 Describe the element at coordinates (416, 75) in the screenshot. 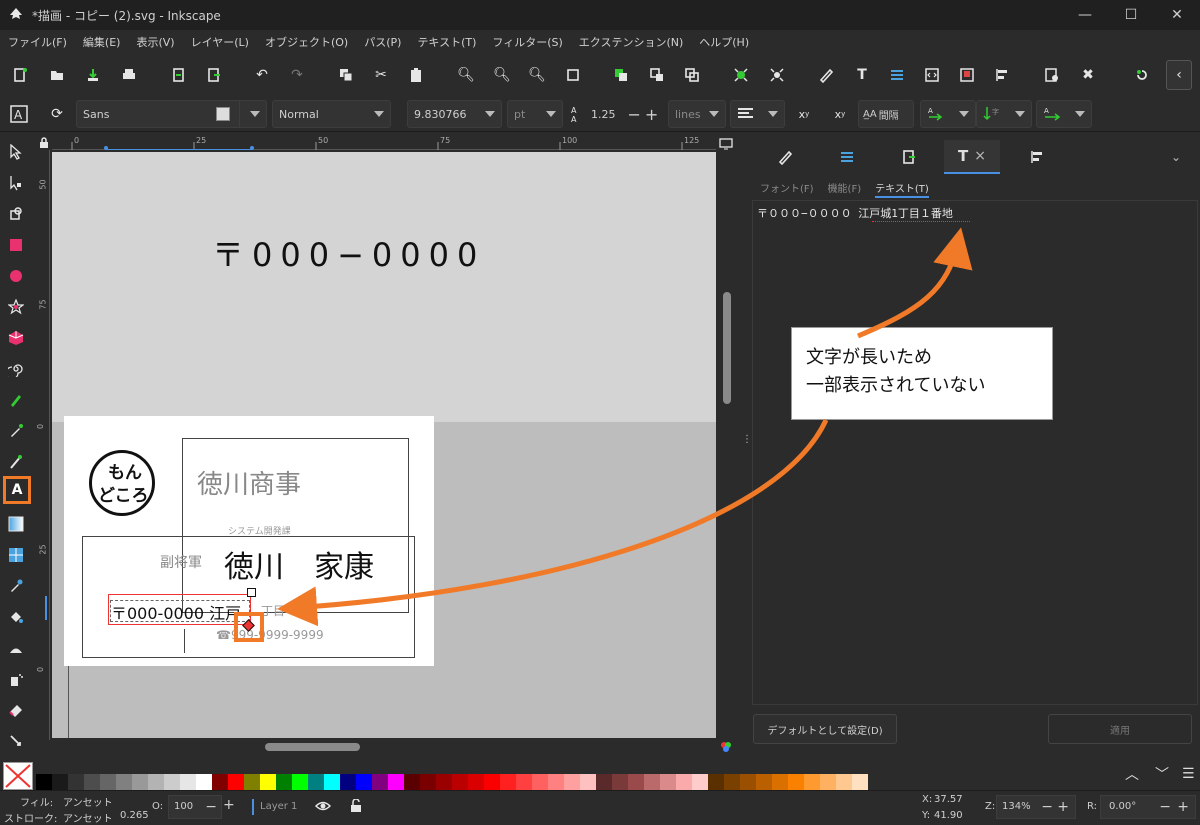

I see `paste-icon` at that location.